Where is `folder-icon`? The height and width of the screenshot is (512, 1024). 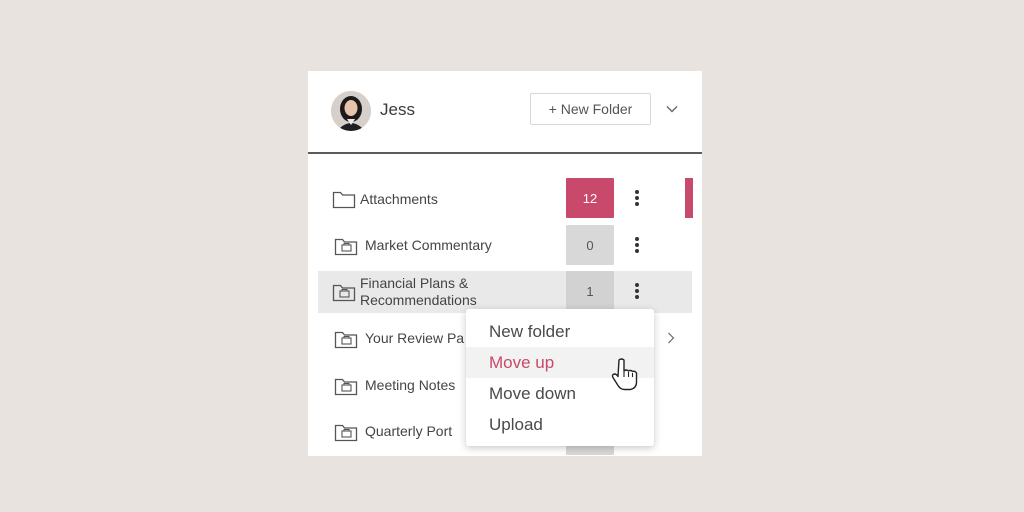 folder-icon is located at coordinates (344, 199).